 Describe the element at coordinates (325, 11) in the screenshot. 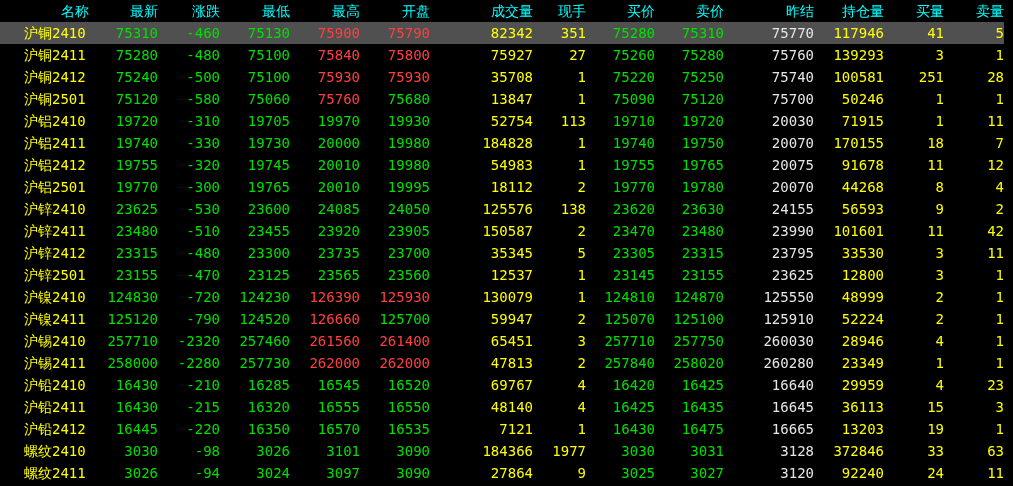

I see `column-header: 最高` at that location.